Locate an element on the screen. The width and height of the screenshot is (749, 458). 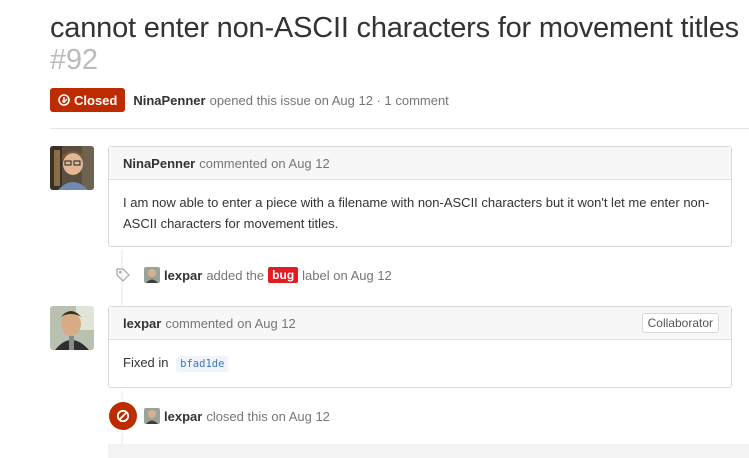
comment-body-text: Fixed in is located at coordinates (146, 362).